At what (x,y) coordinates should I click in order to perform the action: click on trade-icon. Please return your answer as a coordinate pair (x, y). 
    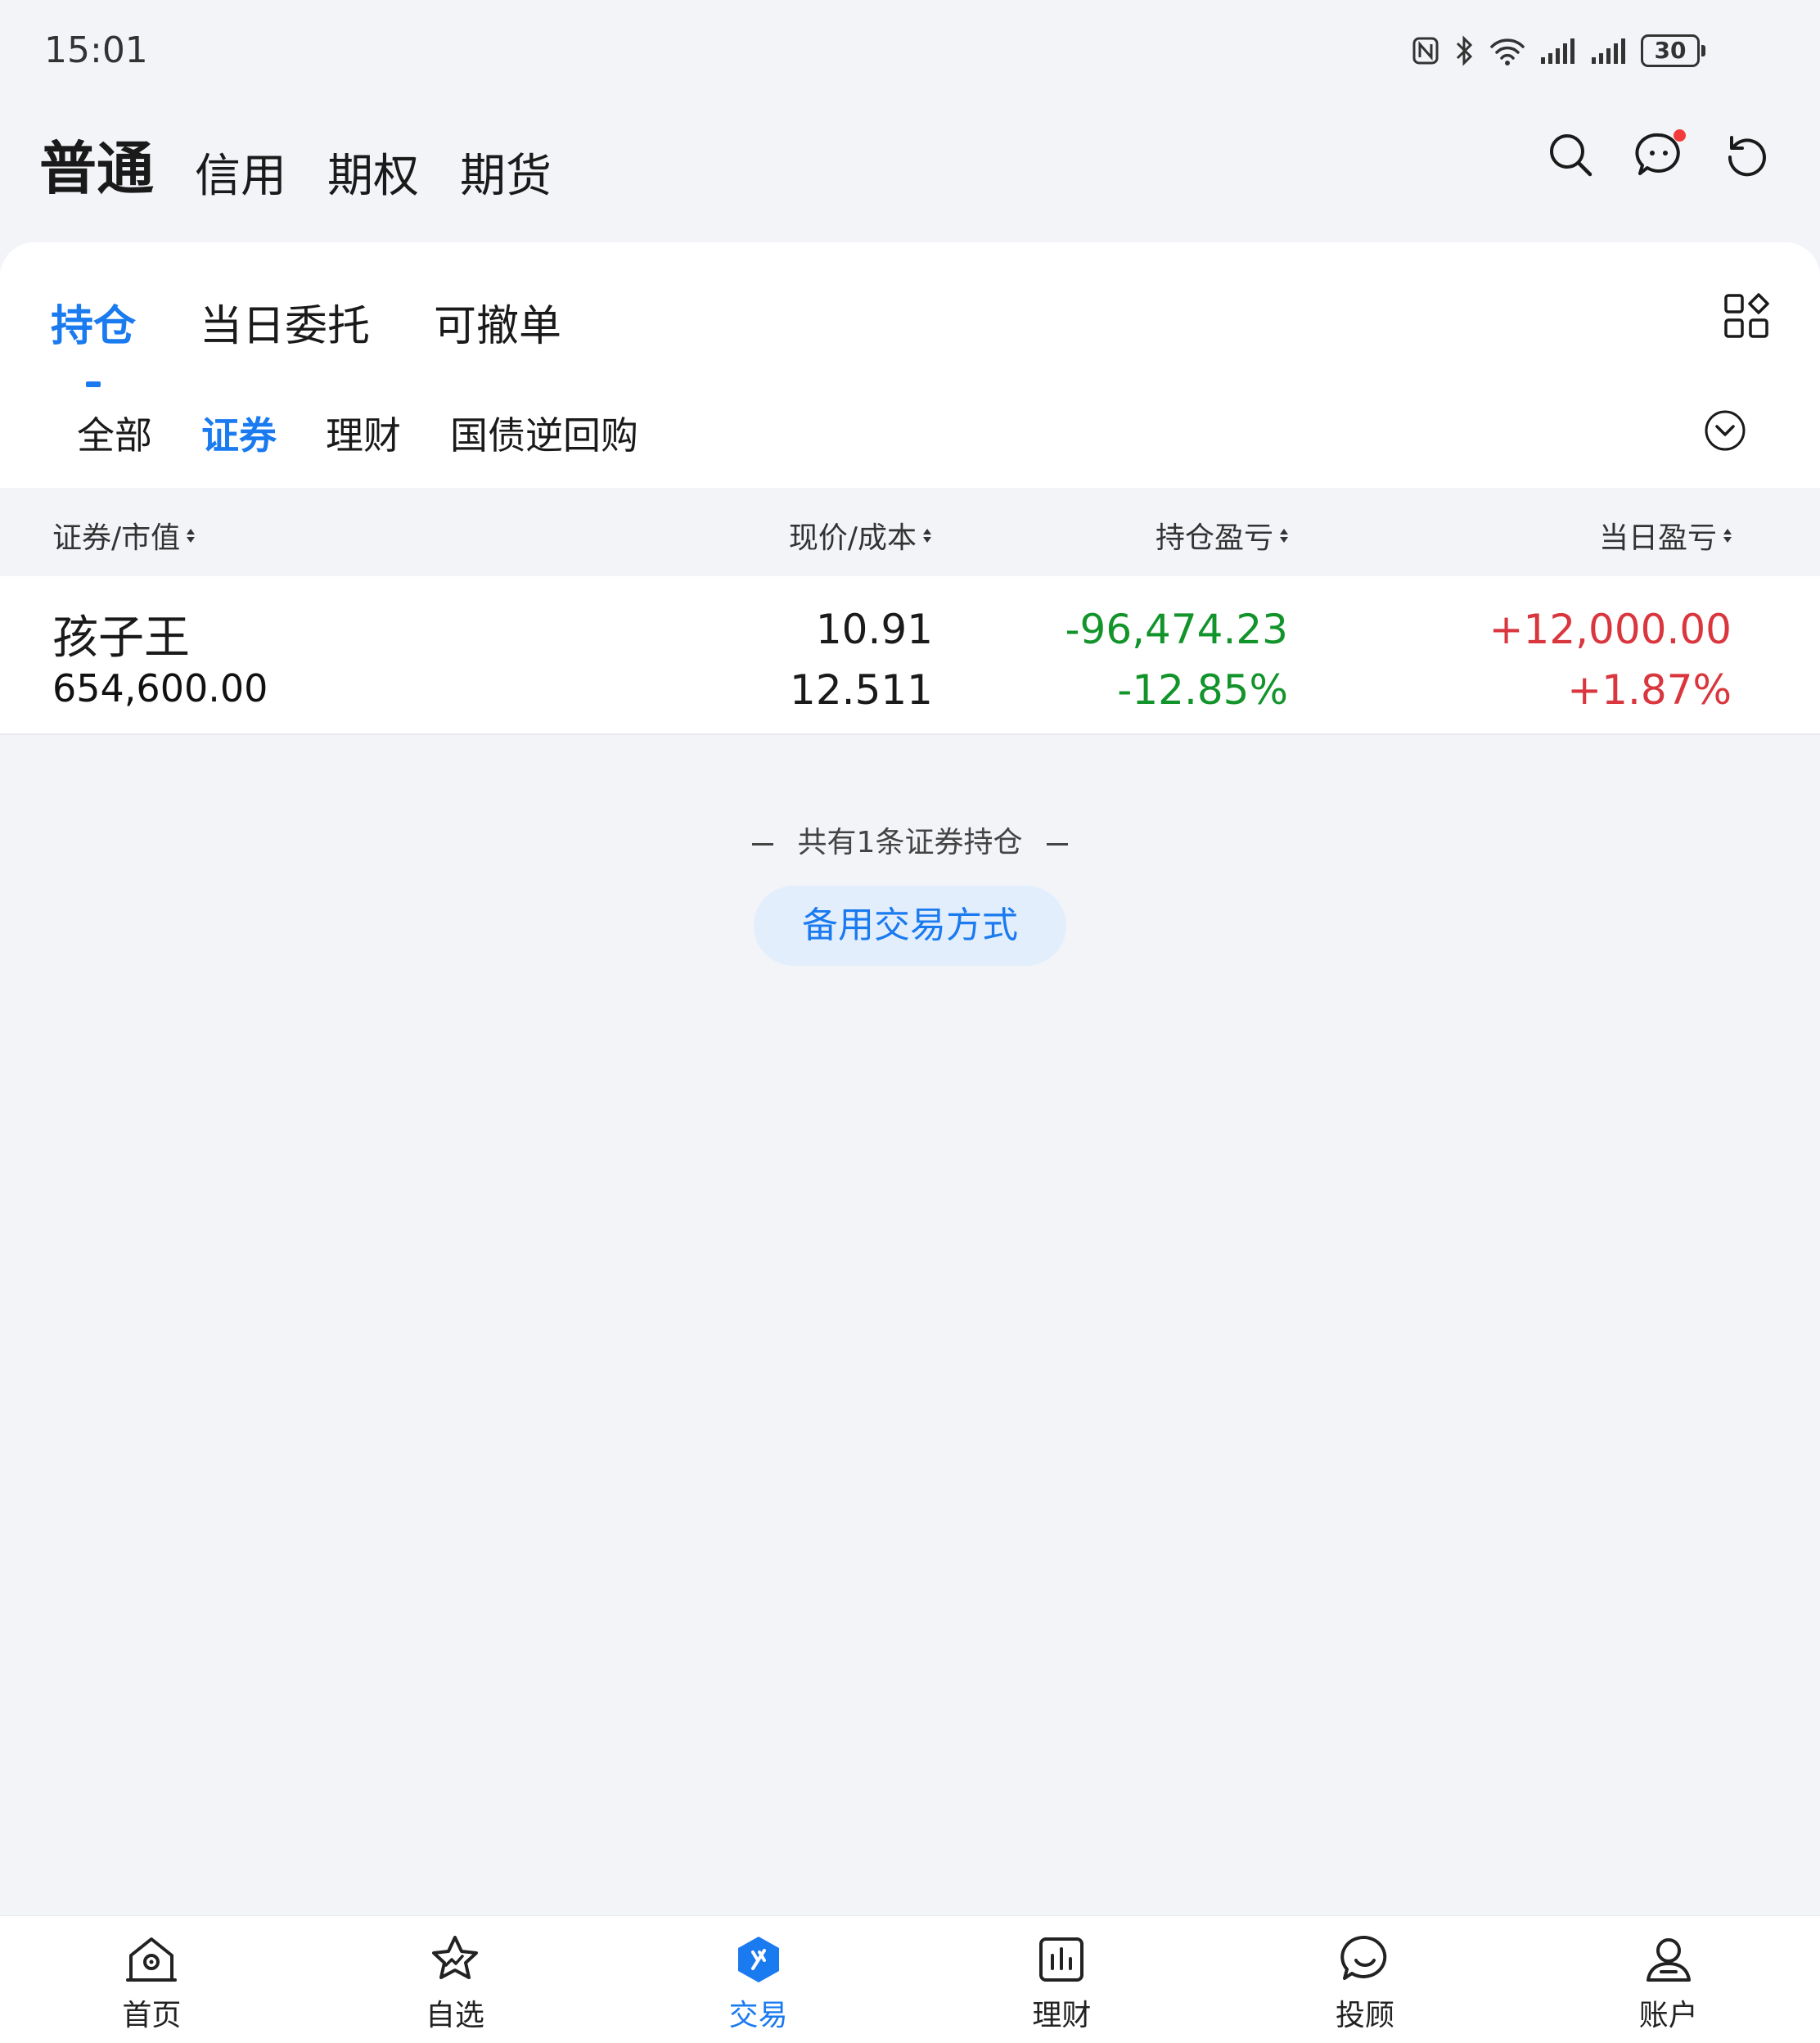
    Looking at the image, I should click on (758, 1959).